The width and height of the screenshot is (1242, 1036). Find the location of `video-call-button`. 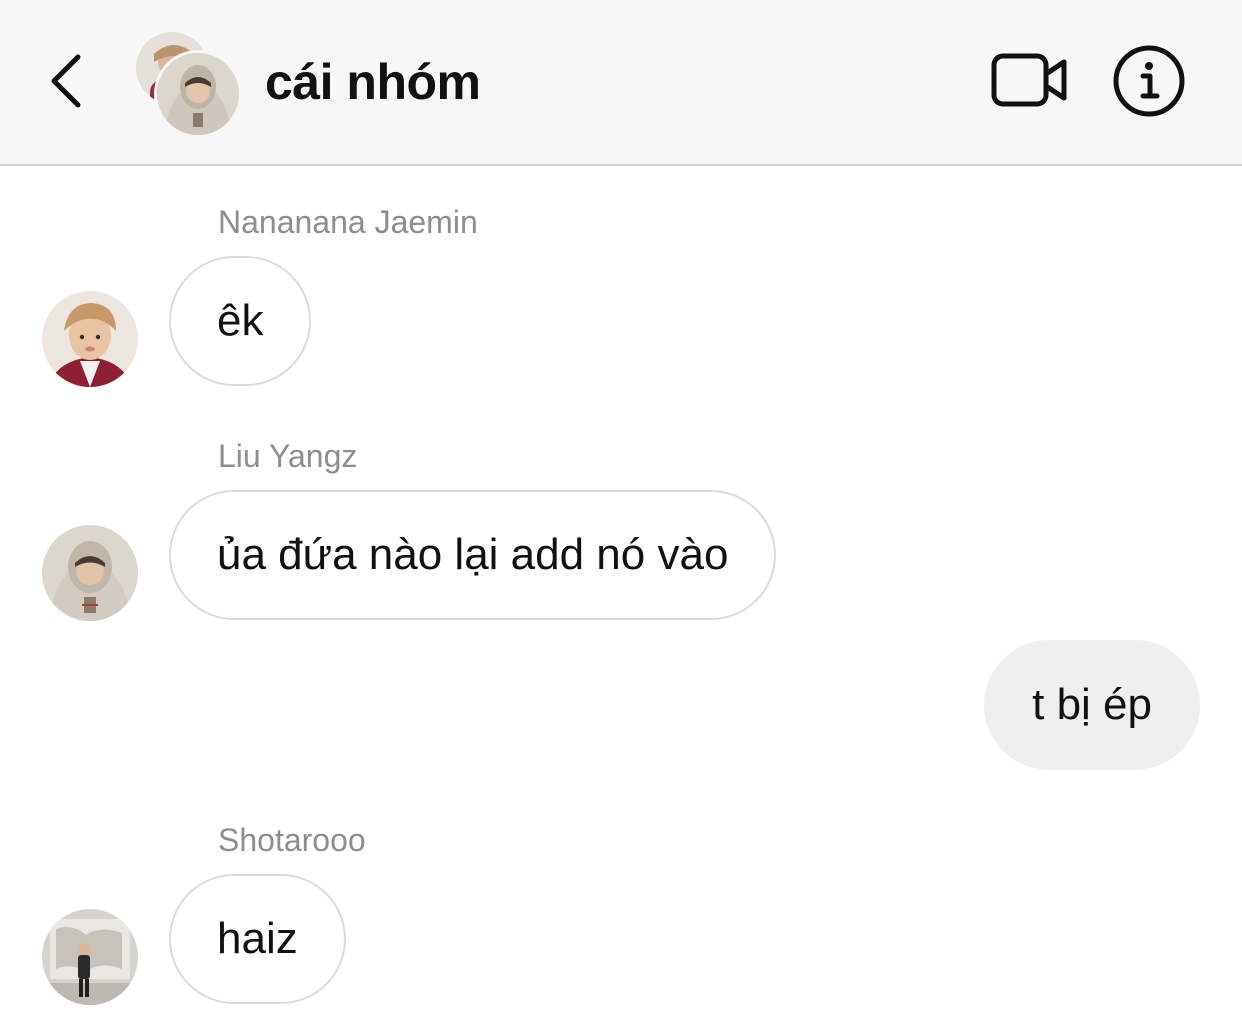

video-call-button is located at coordinates (1030, 80).